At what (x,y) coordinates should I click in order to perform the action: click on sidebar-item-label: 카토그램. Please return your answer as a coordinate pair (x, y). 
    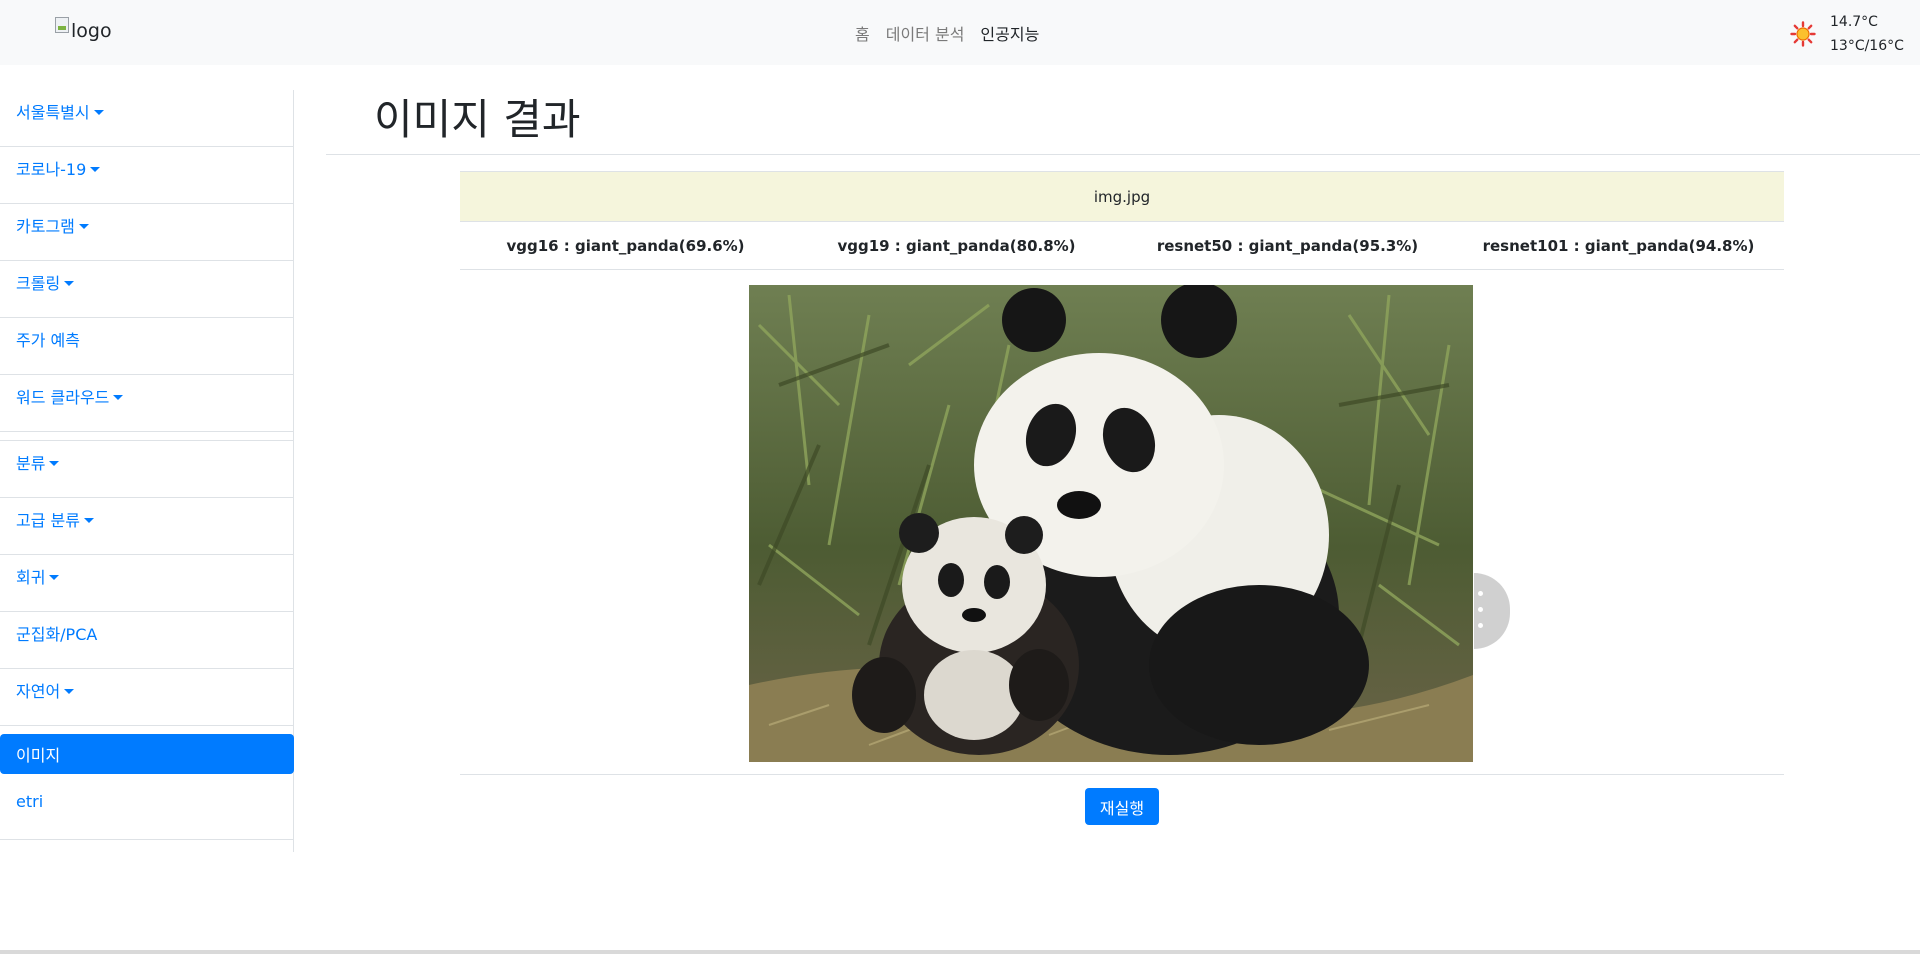
    Looking at the image, I should click on (45, 226).